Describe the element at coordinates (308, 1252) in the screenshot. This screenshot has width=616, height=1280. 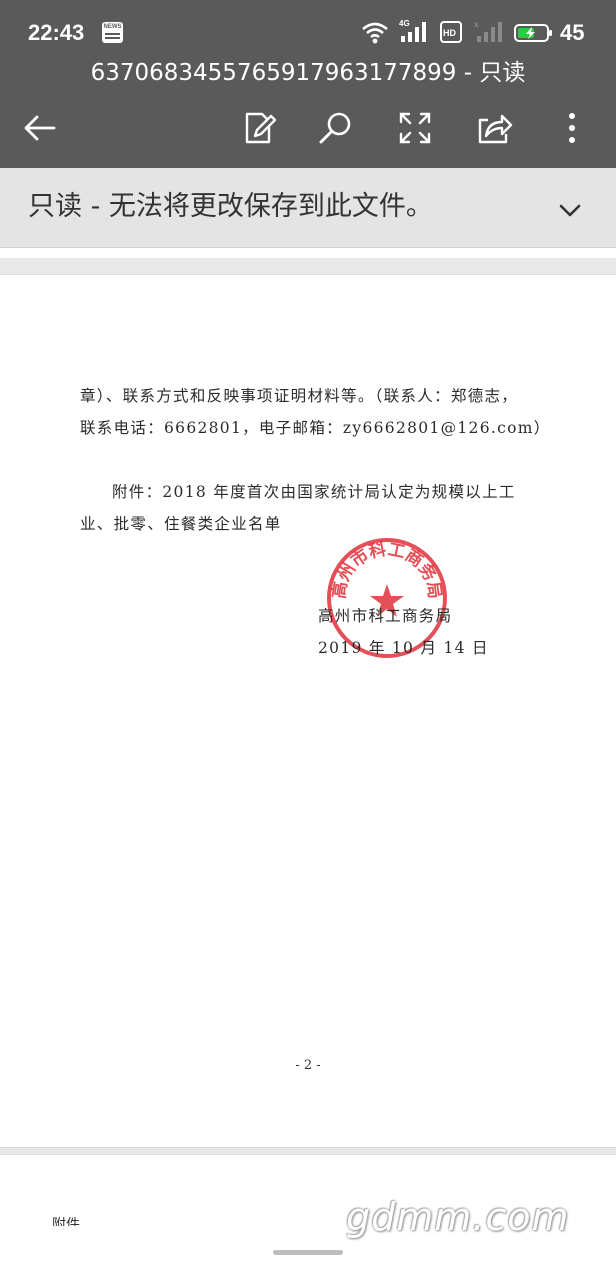
I see `home-indicator` at that location.